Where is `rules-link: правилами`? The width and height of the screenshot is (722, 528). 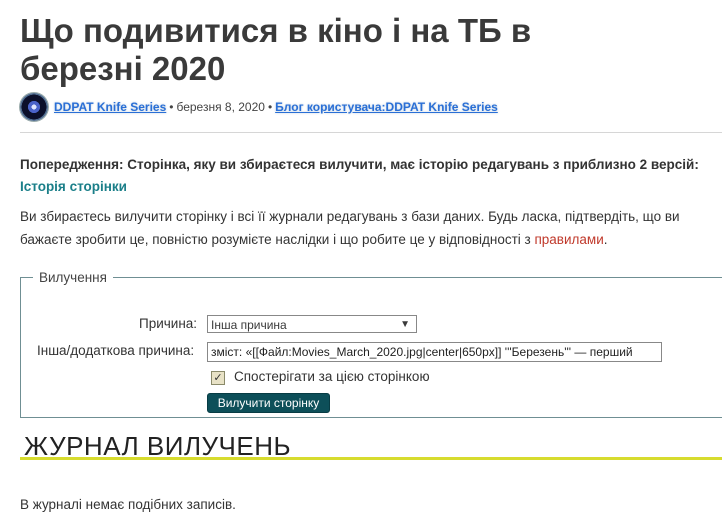 rules-link: правилами is located at coordinates (568, 239).